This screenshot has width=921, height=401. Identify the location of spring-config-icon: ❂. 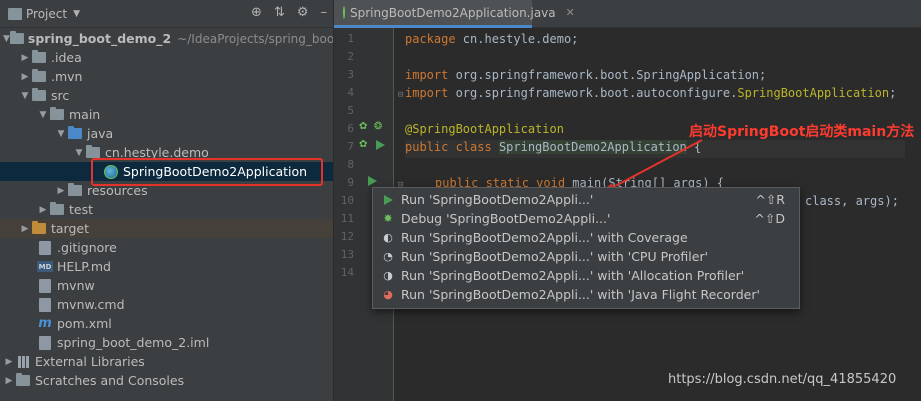
(378, 126).